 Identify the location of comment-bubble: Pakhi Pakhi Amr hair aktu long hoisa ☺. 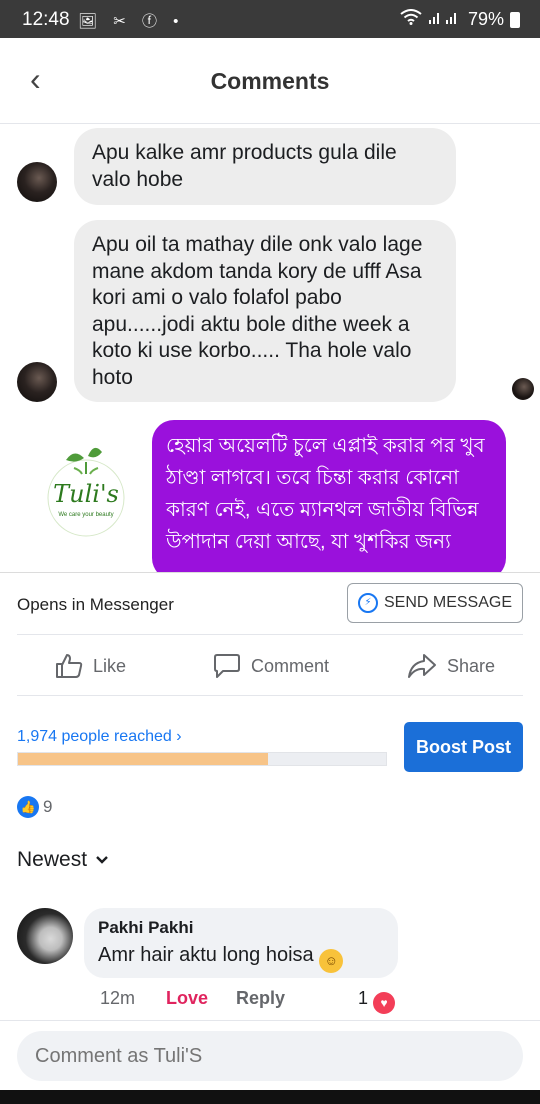
(241, 943).